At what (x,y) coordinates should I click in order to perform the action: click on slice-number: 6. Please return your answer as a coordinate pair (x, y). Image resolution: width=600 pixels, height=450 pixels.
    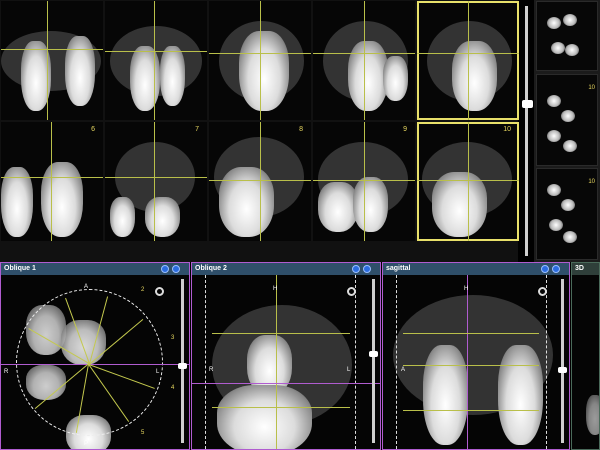
    Looking at the image, I should click on (93, 129).